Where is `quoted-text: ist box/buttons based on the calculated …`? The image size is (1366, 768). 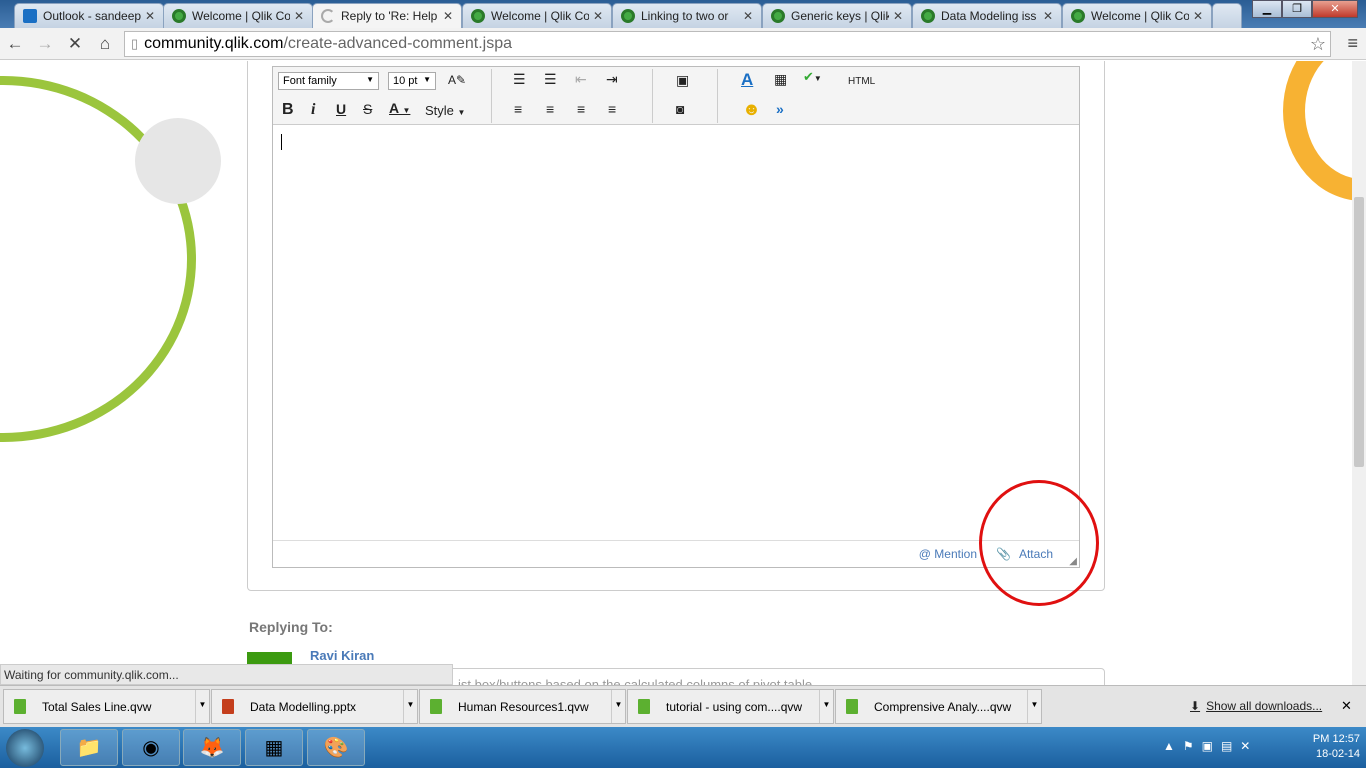
quoted-text: ist box/buttons based on the calculated … is located at coordinates (635, 681).